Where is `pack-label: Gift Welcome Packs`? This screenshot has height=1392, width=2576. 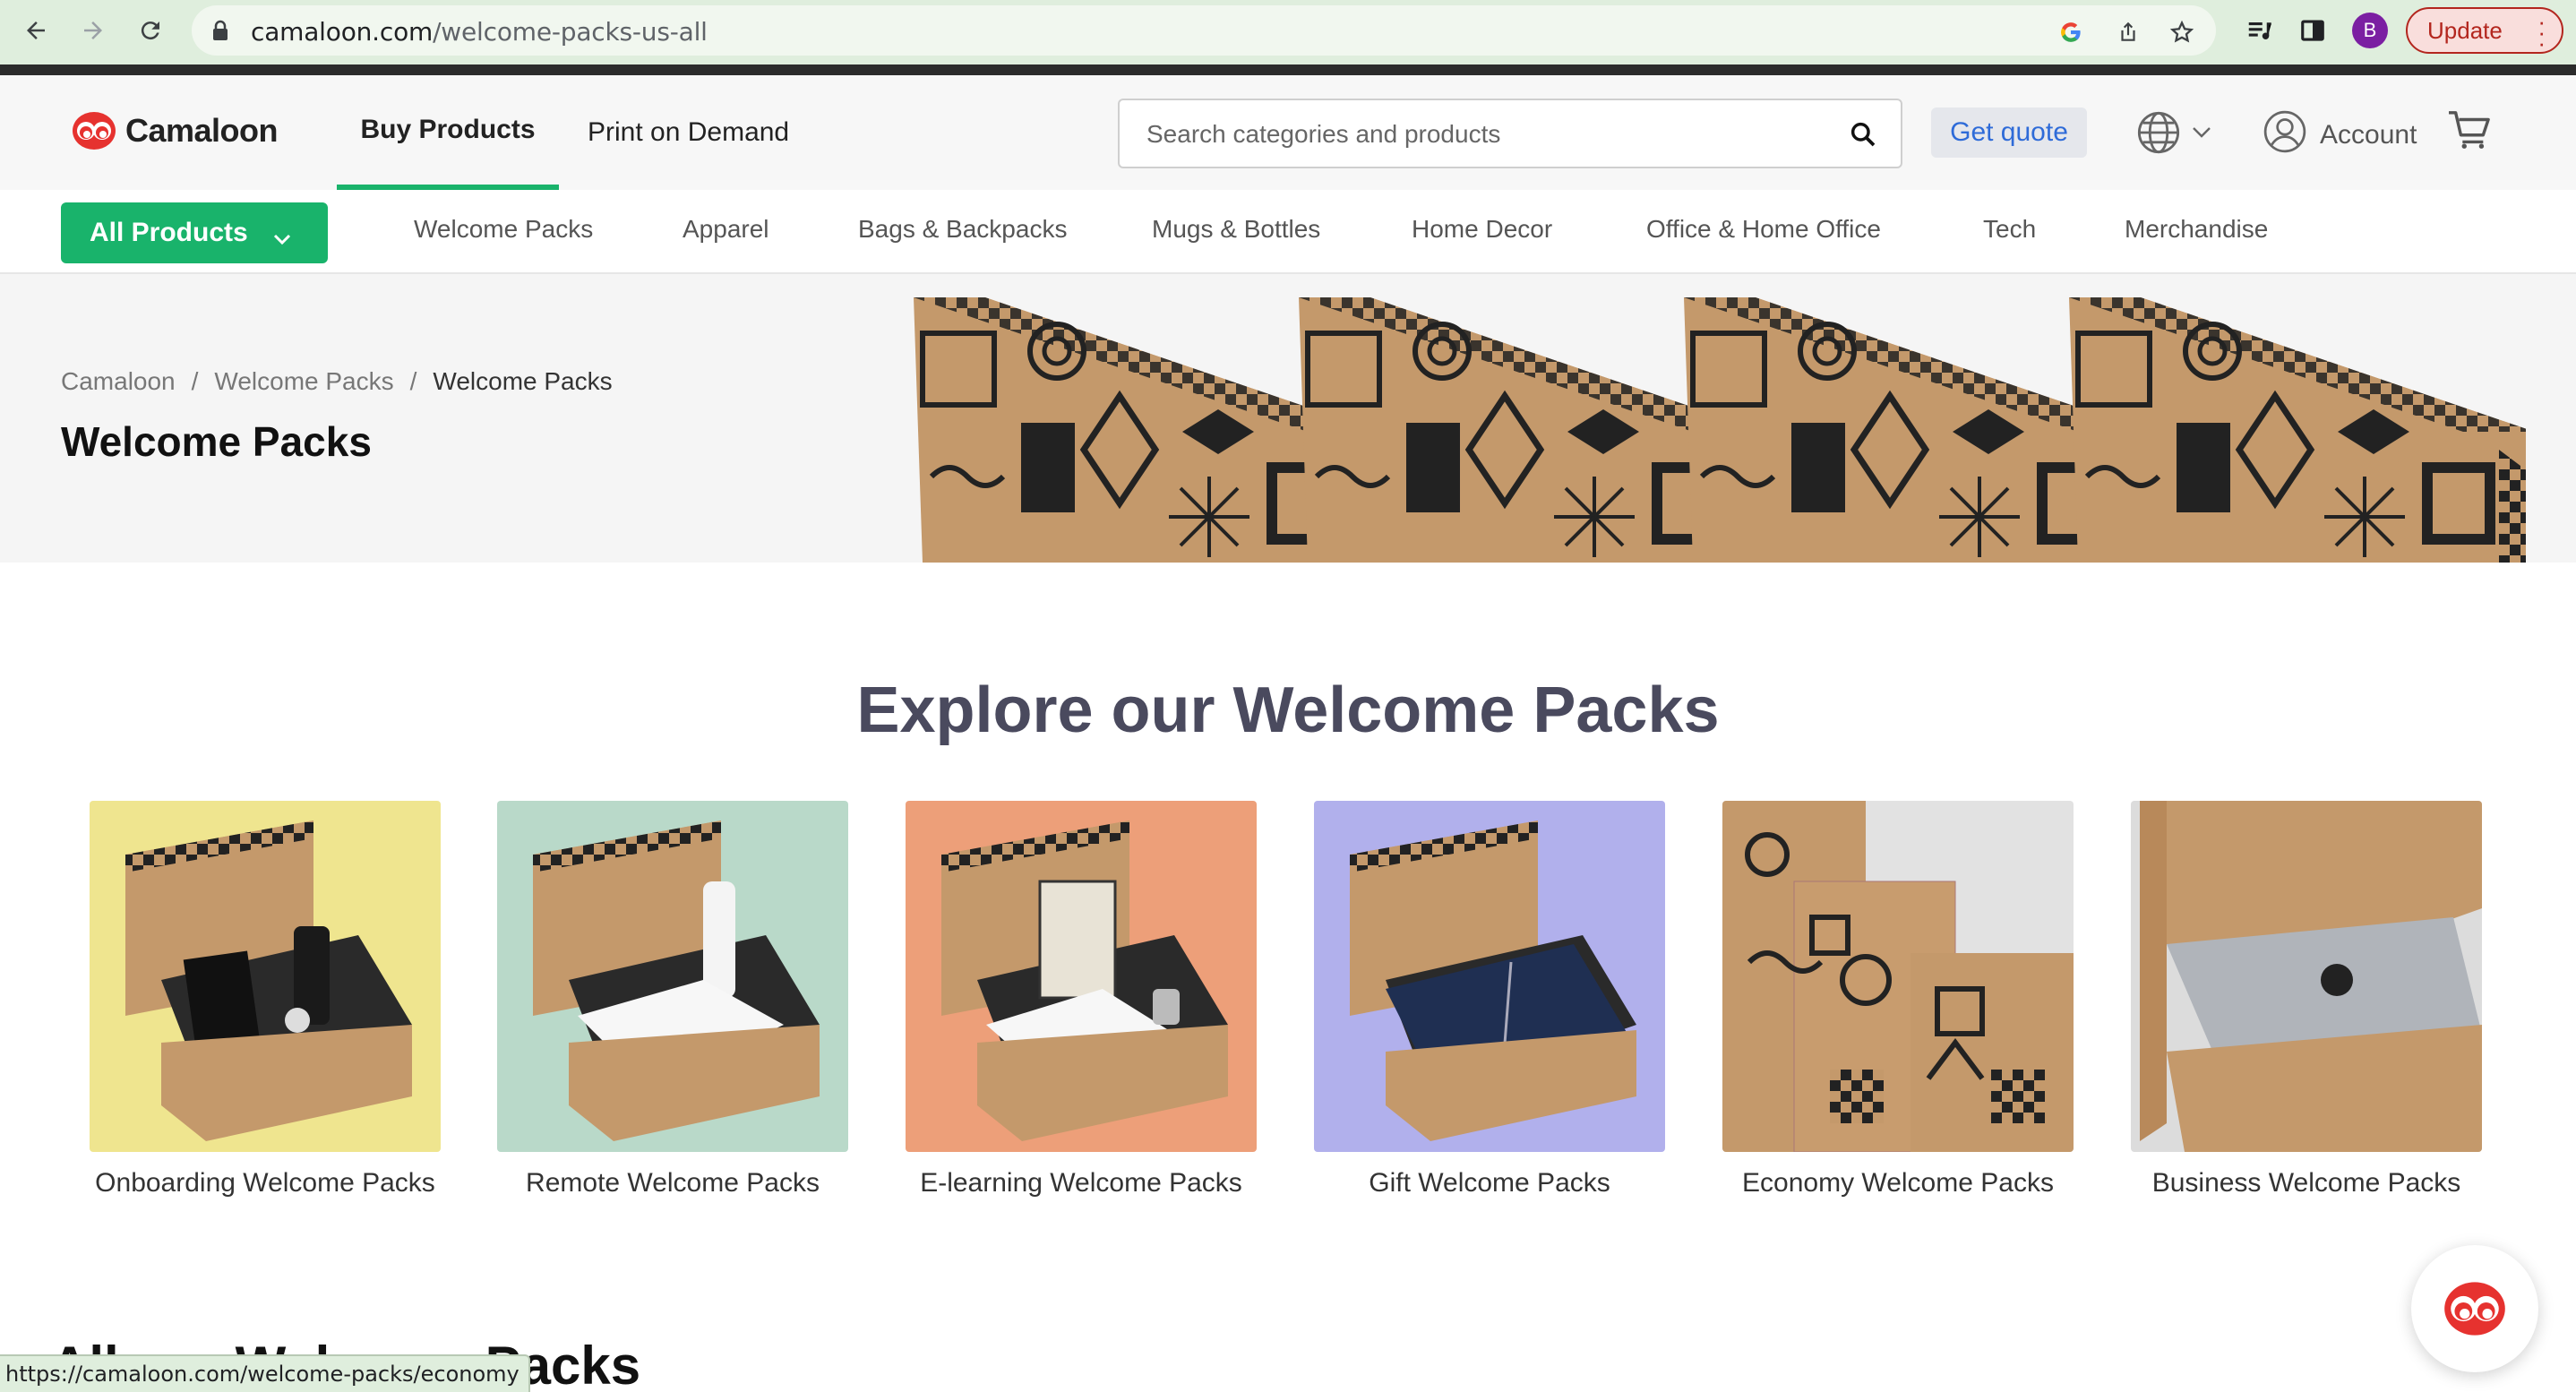
pack-label: Gift Welcome Packs is located at coordinates (1489, 1183).